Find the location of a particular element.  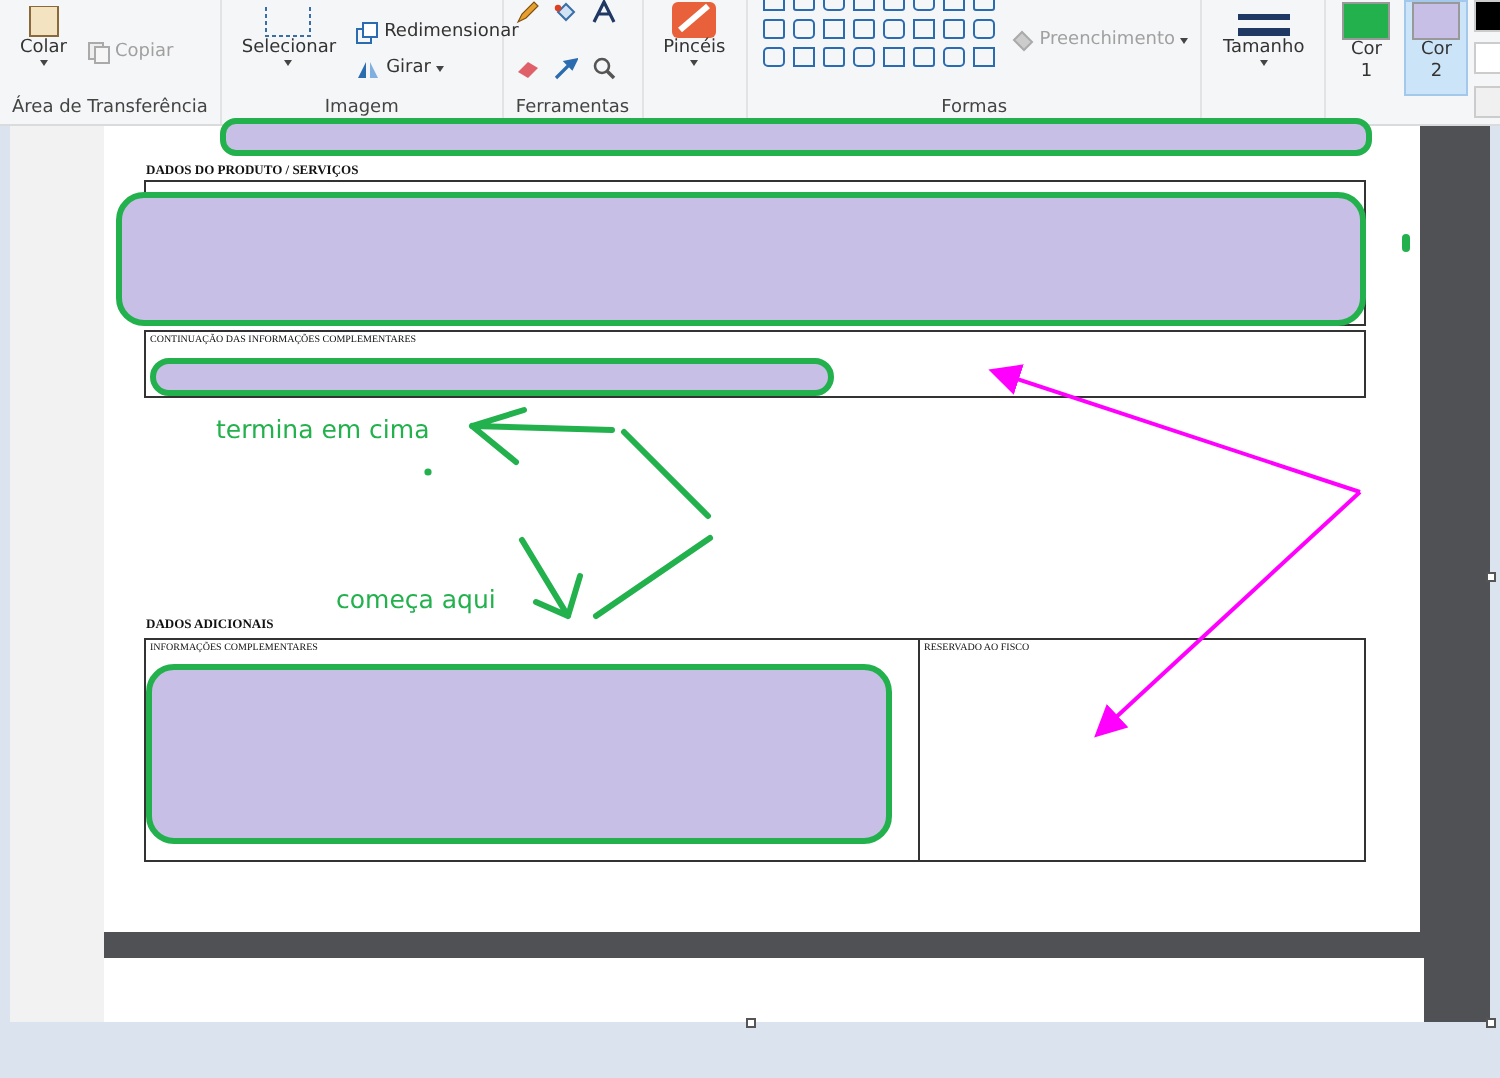

paint-dot is located at coordinates (428, 472).